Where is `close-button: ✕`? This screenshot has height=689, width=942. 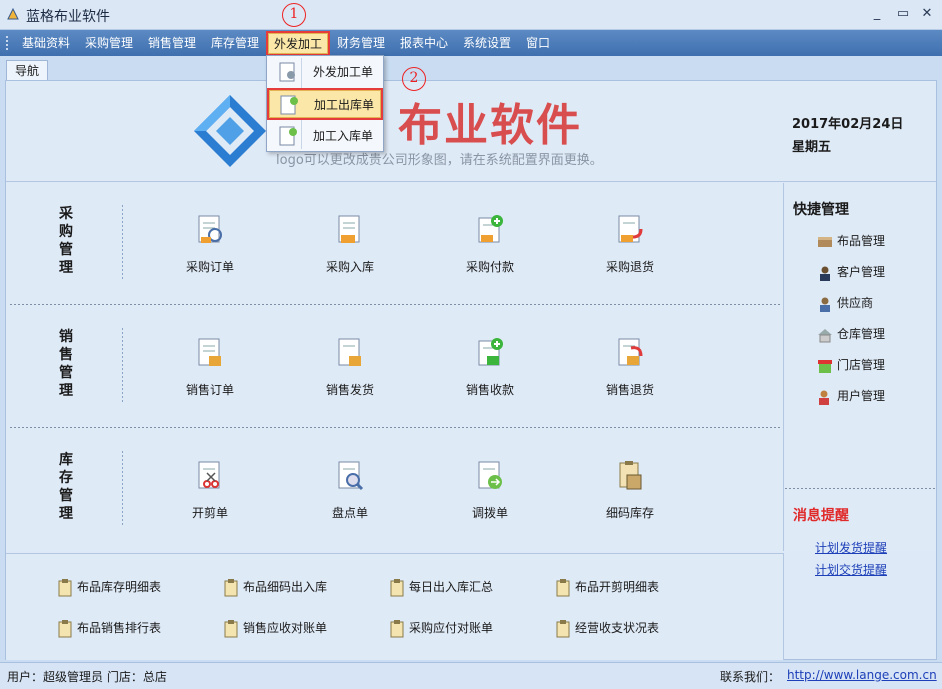
close-button: ✕ is located at coordinates (927, 14).